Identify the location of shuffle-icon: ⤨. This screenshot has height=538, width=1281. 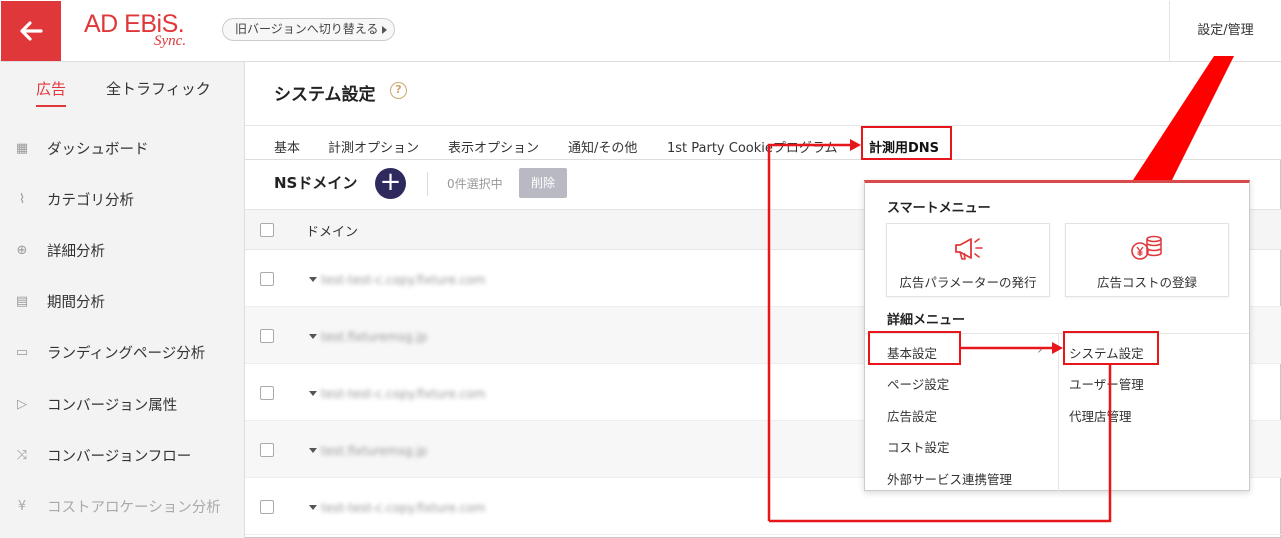
(22, 455).